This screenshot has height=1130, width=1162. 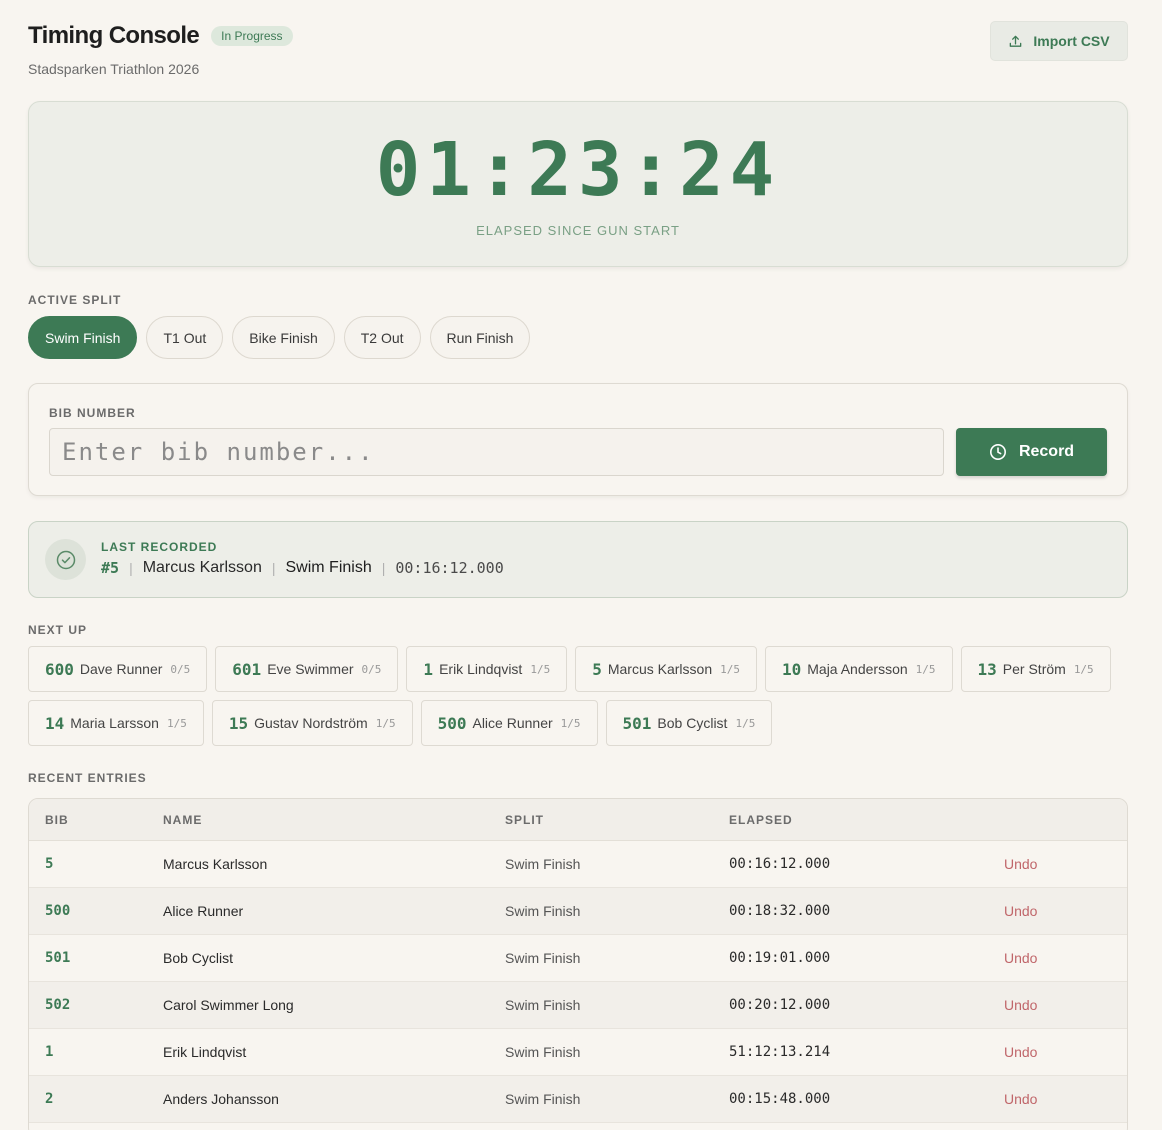 I want to click on row-elapsed: 00:20:12.000, so click(x=780, y=1005).